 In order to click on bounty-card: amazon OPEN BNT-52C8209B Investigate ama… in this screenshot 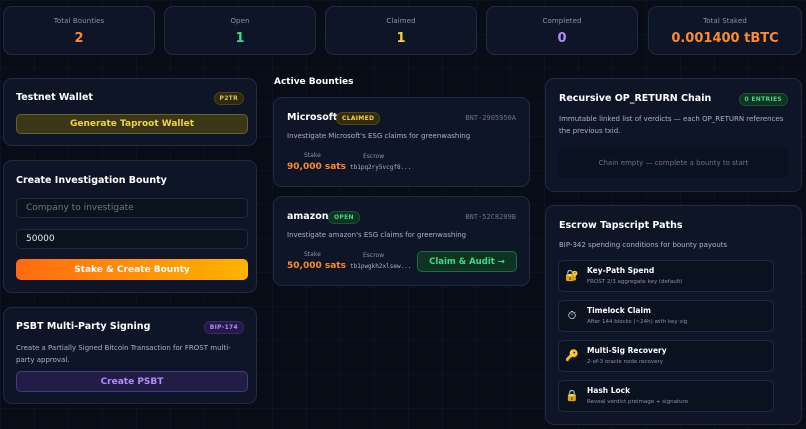, I will do `click(401, 241)`.